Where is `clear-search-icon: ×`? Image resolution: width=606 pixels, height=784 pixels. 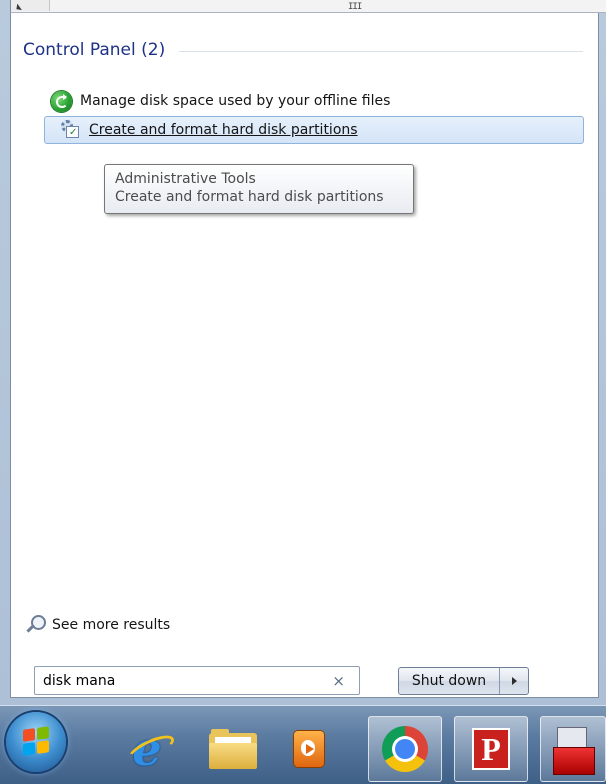
clear-search-icon: × is located at coordinates (338, 681).